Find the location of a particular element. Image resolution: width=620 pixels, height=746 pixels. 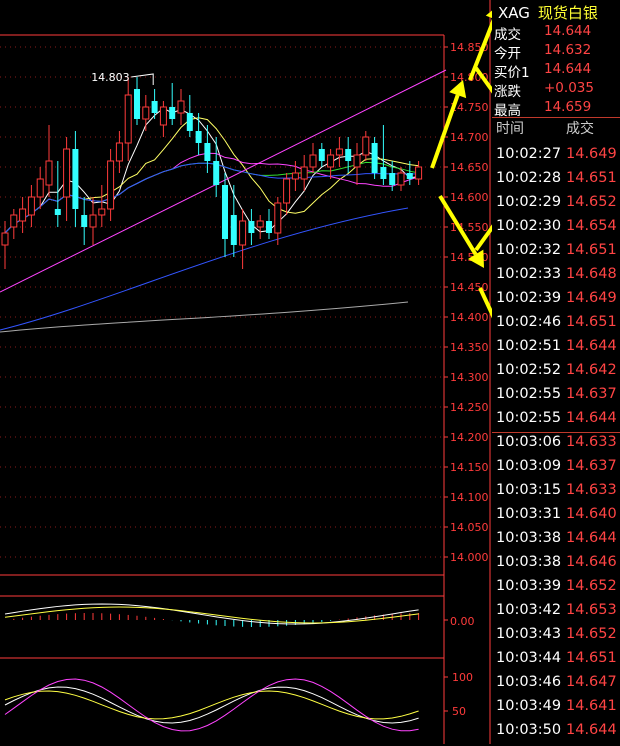

tick-price: 14.649 is located at coordinates (591, 298).